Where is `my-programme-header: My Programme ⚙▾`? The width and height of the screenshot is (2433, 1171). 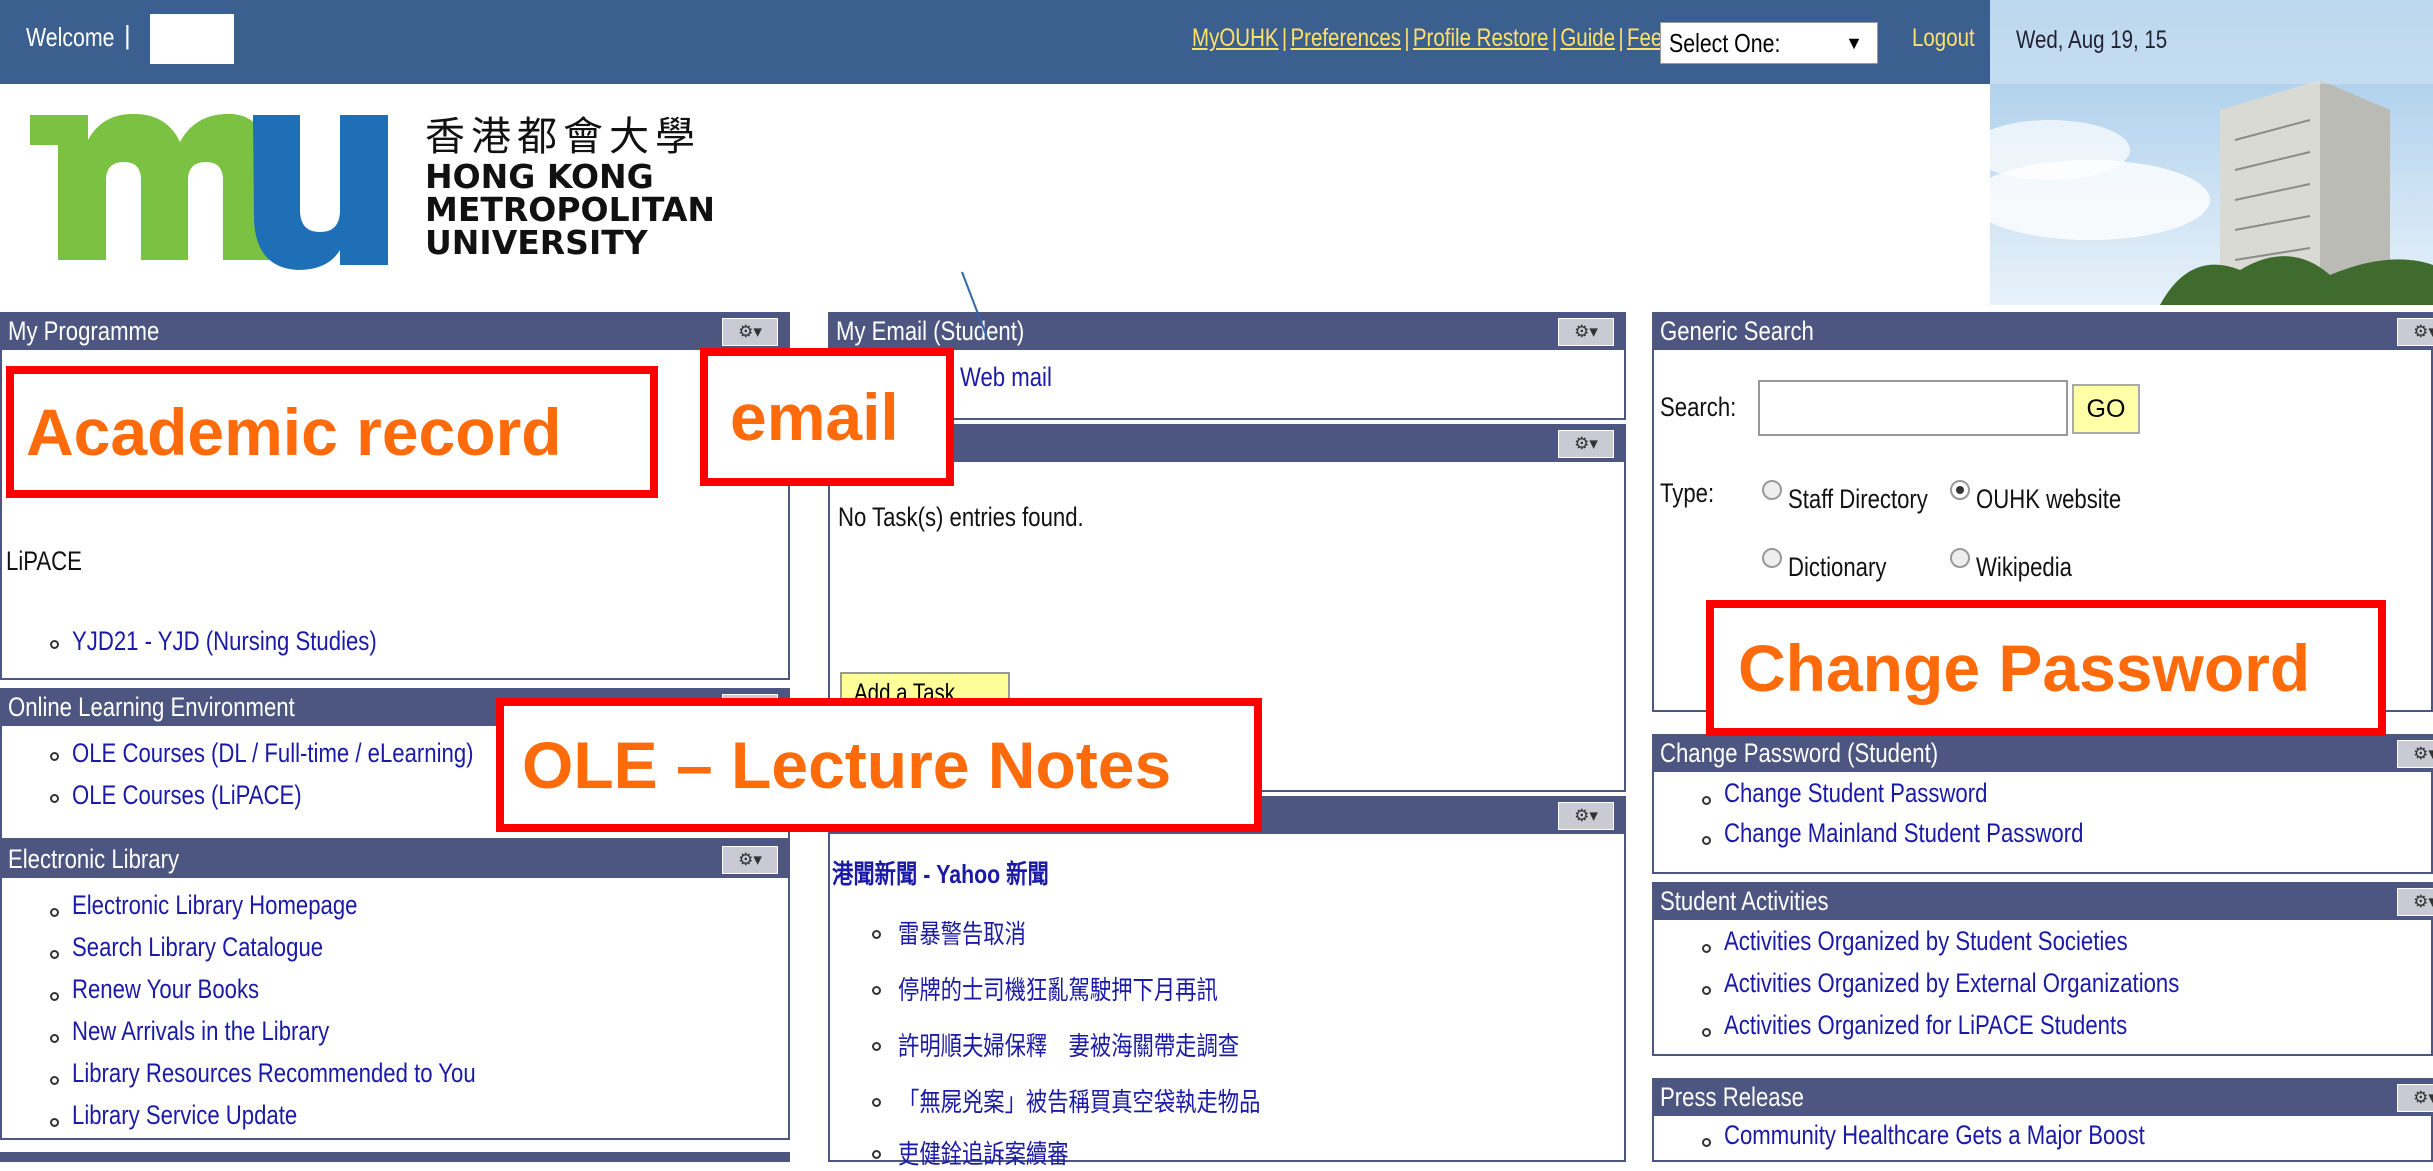
my-programme-header: My Programme ⚙▾ is located at coordinates (395, 331).